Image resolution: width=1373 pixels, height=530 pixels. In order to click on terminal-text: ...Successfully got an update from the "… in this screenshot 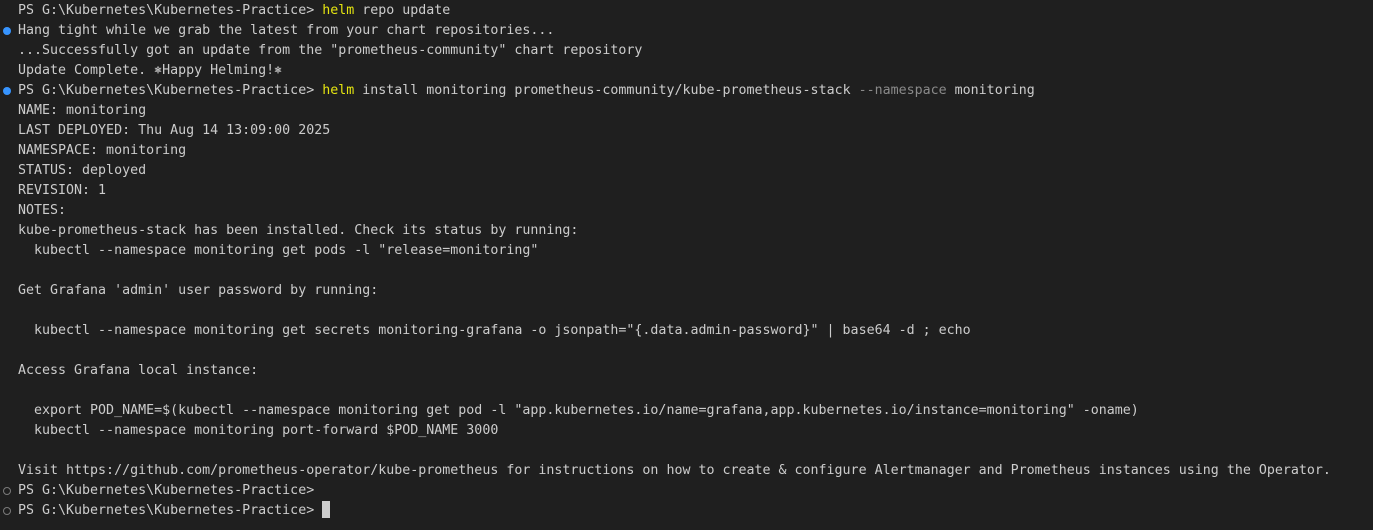, I will do `click(330, 50)`.